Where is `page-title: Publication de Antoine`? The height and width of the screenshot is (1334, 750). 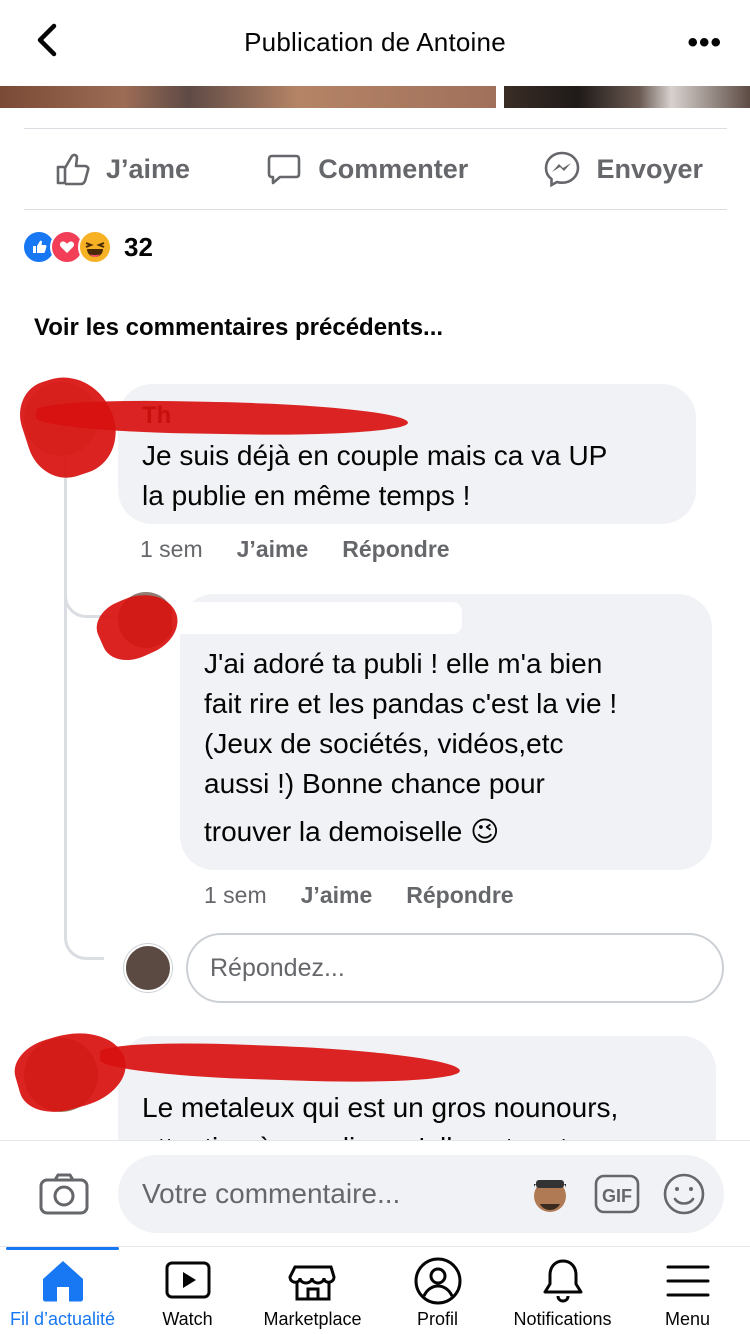
page-title: Publication de Antoine is located at coordinates (375, 41).